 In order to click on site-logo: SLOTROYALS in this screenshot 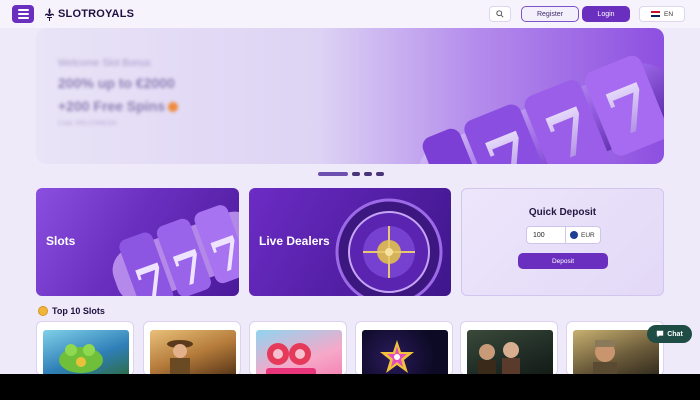, I will do `click(89, 14)`.